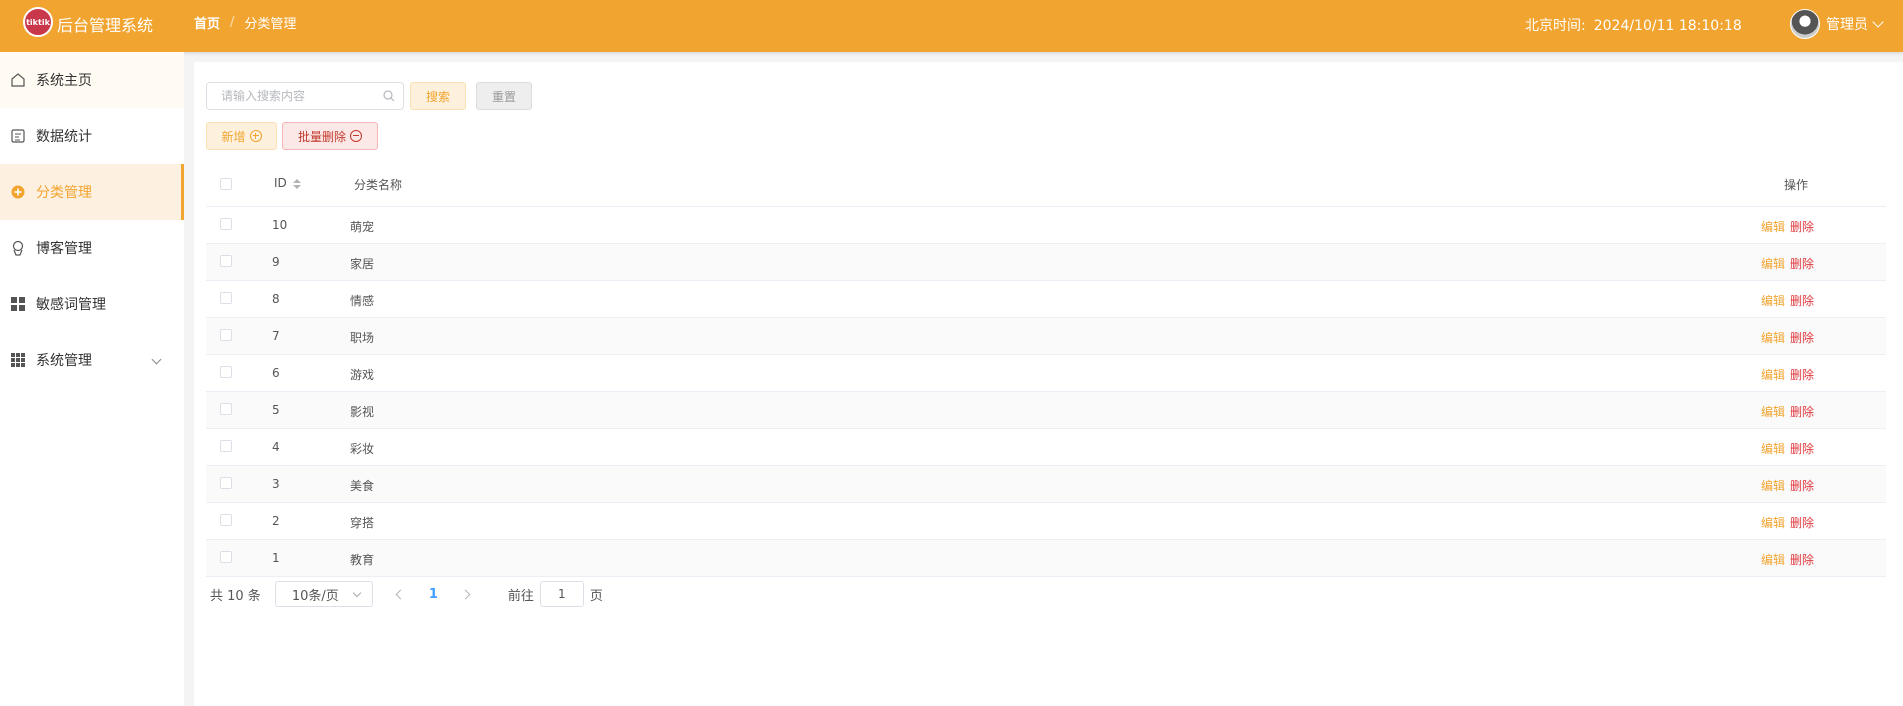 The height and width of the screenshot is (706, 1903). I want to click on sidebar-item-blog: 博客管理, so click(92, 248).